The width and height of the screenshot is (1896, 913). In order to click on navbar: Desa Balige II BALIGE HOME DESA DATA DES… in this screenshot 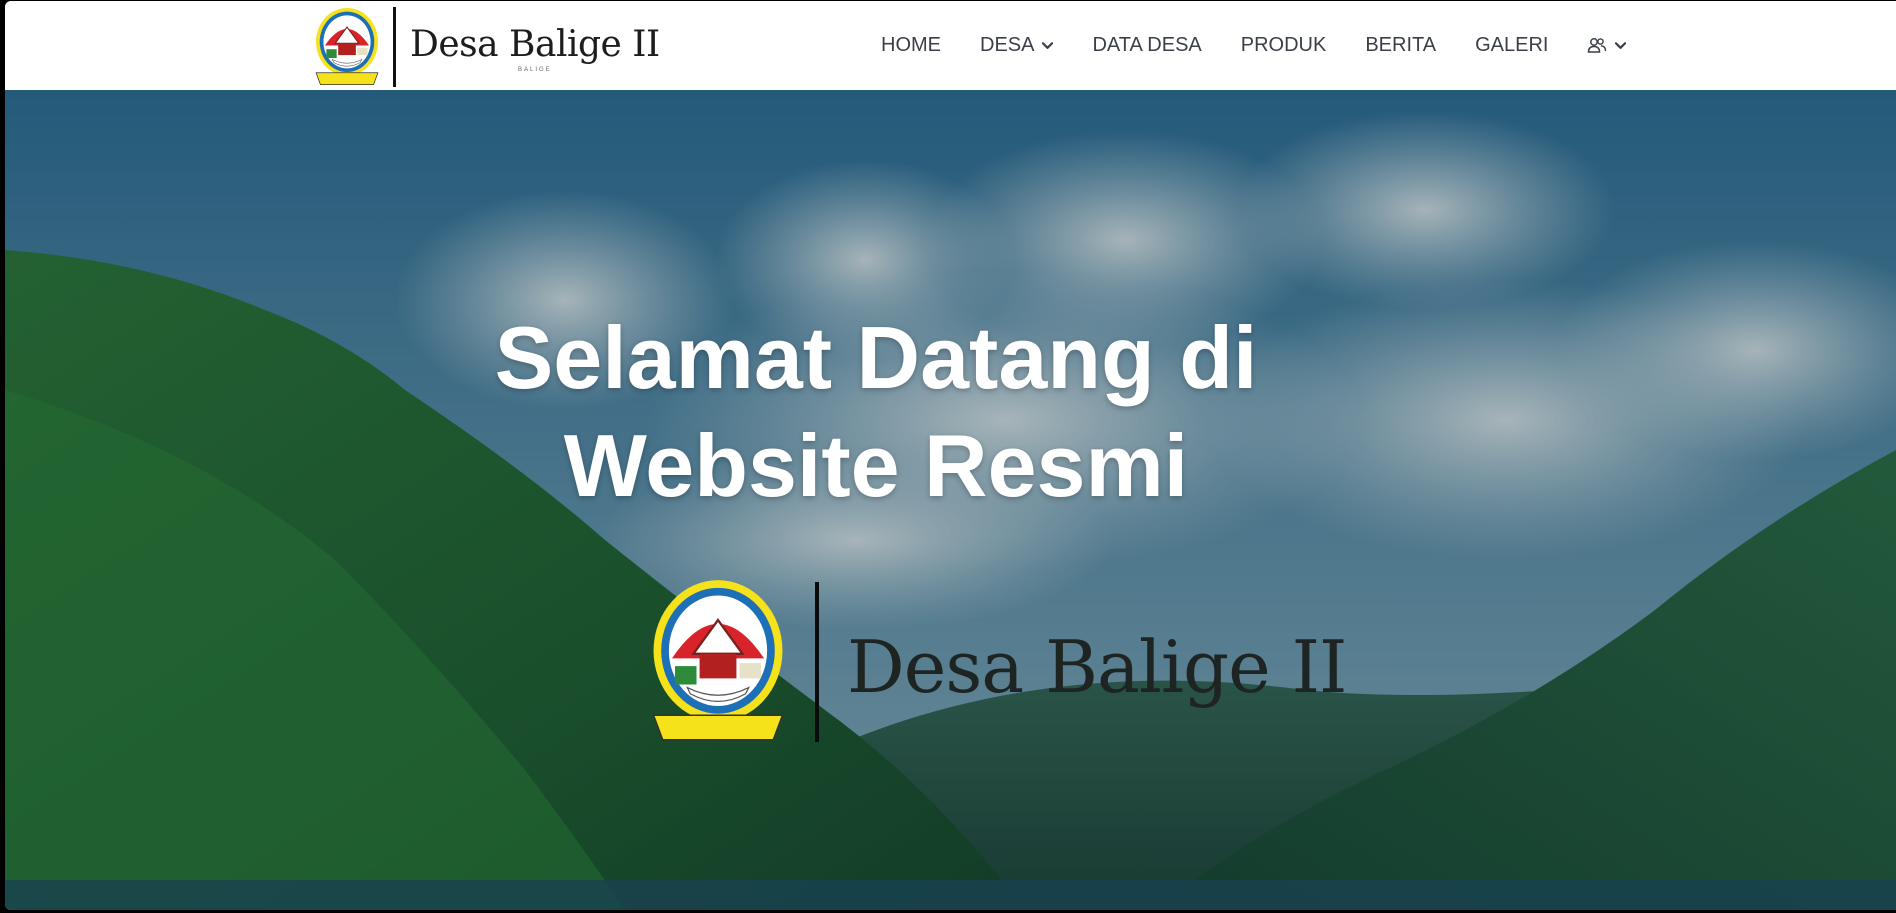, I will do `click(950, 45)`.